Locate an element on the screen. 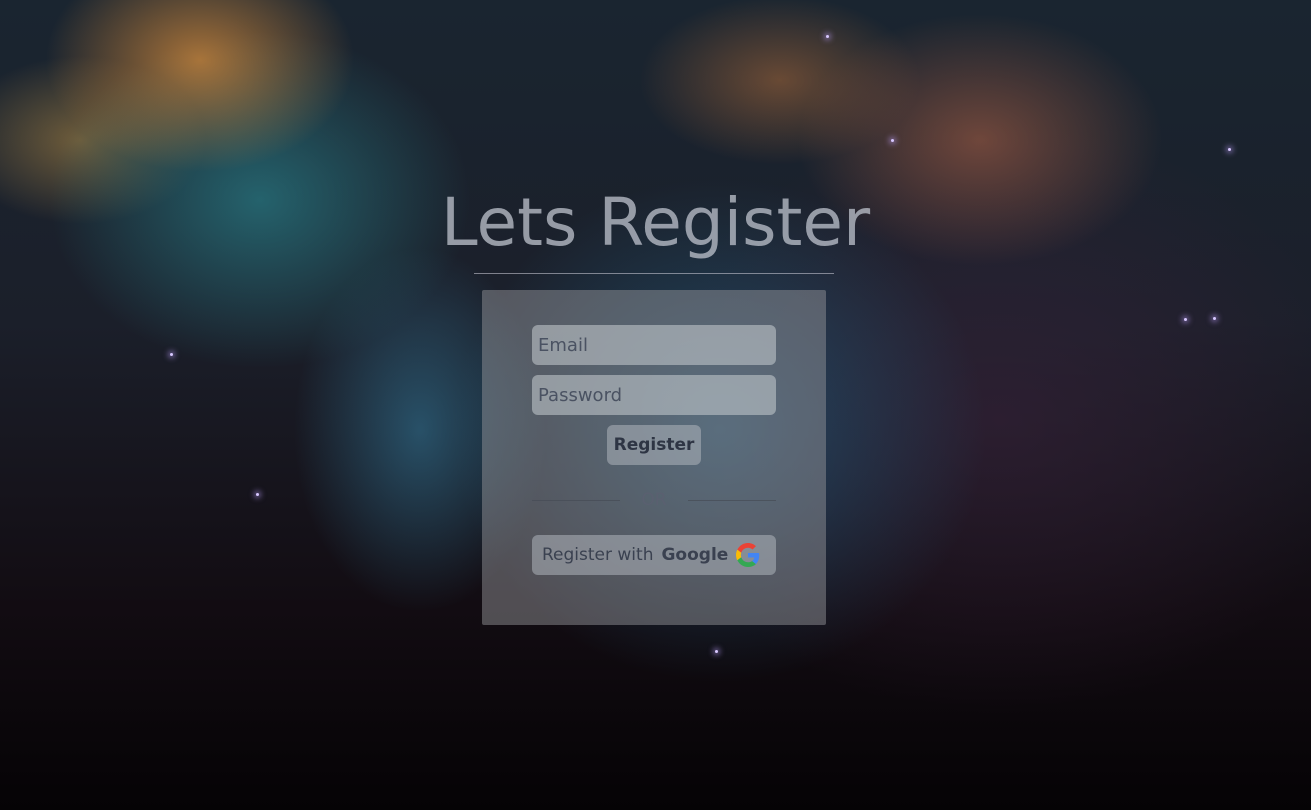 This screenshot has height=810, width=1311. register-button: Register is located at coordinates (654, 445).